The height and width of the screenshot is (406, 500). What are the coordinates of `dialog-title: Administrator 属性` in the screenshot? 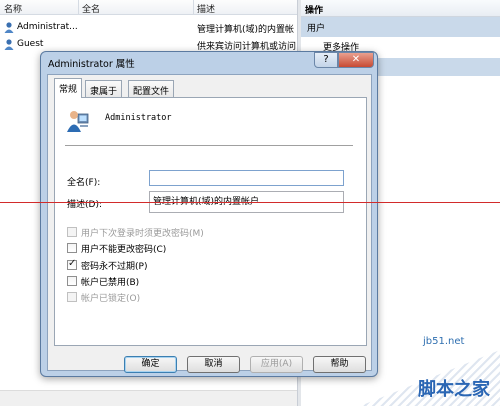 It's located at (91, 64).